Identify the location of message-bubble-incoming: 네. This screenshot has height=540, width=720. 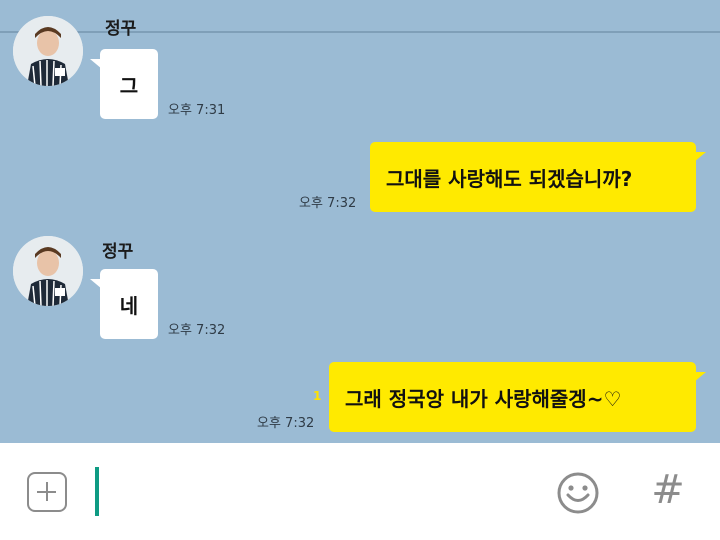
(124, 304).